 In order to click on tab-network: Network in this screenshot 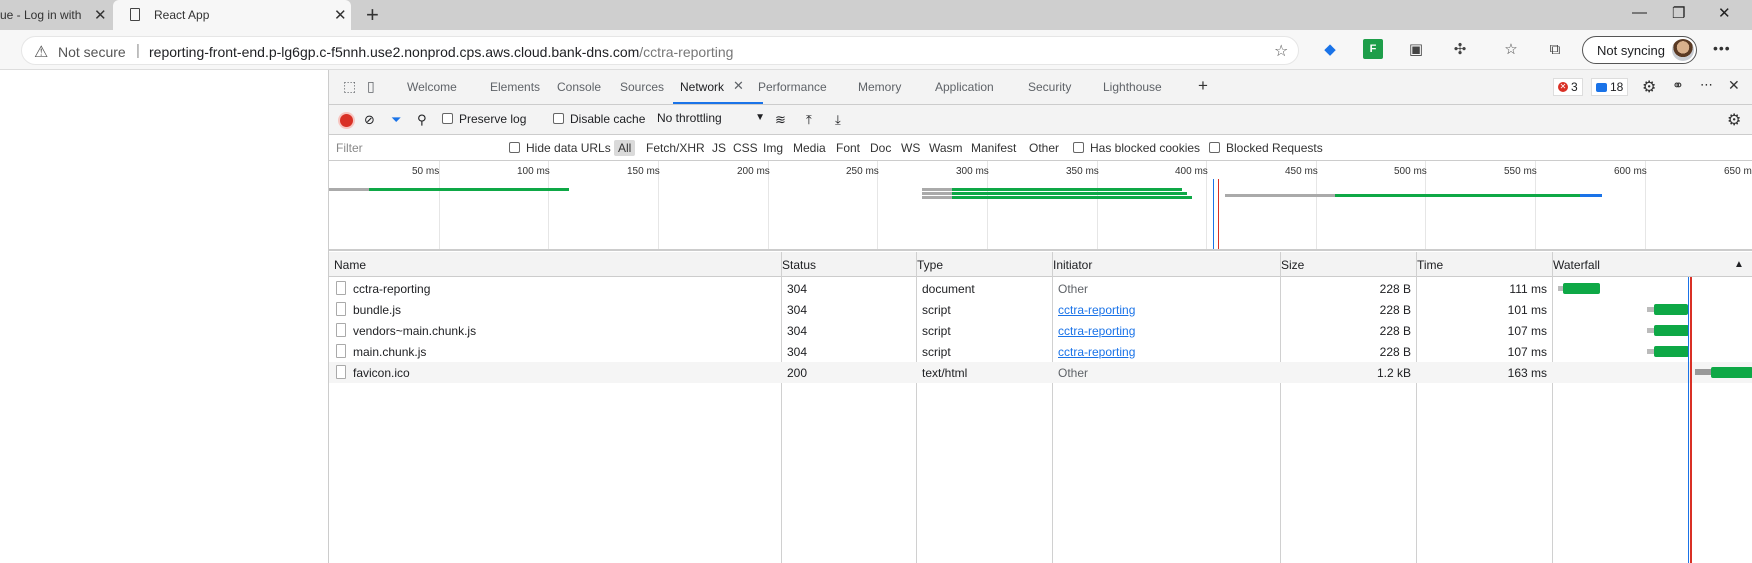, I will do `click(702, 87)`.